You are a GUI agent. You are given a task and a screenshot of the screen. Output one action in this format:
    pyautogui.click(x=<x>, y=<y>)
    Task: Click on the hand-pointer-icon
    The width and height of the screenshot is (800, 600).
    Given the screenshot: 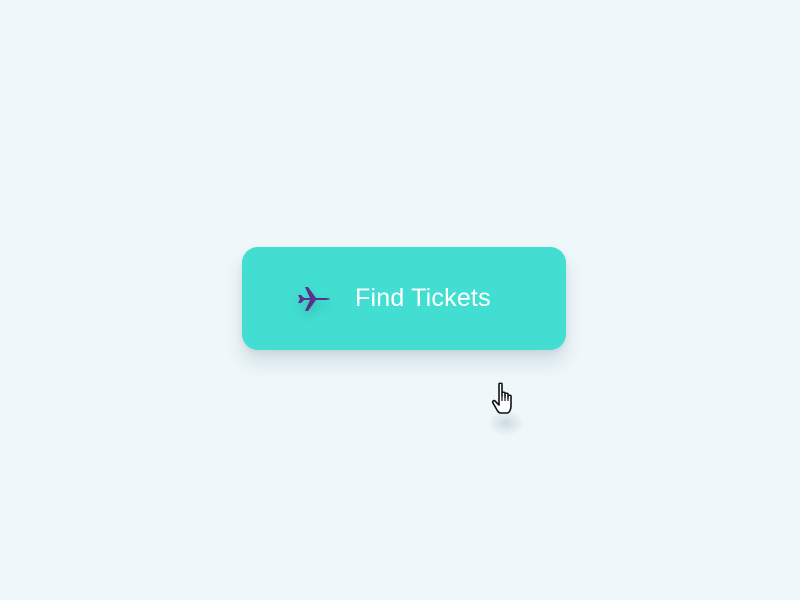 What is the action you would take?
    pyautogui.click(x=505, y=402)
    